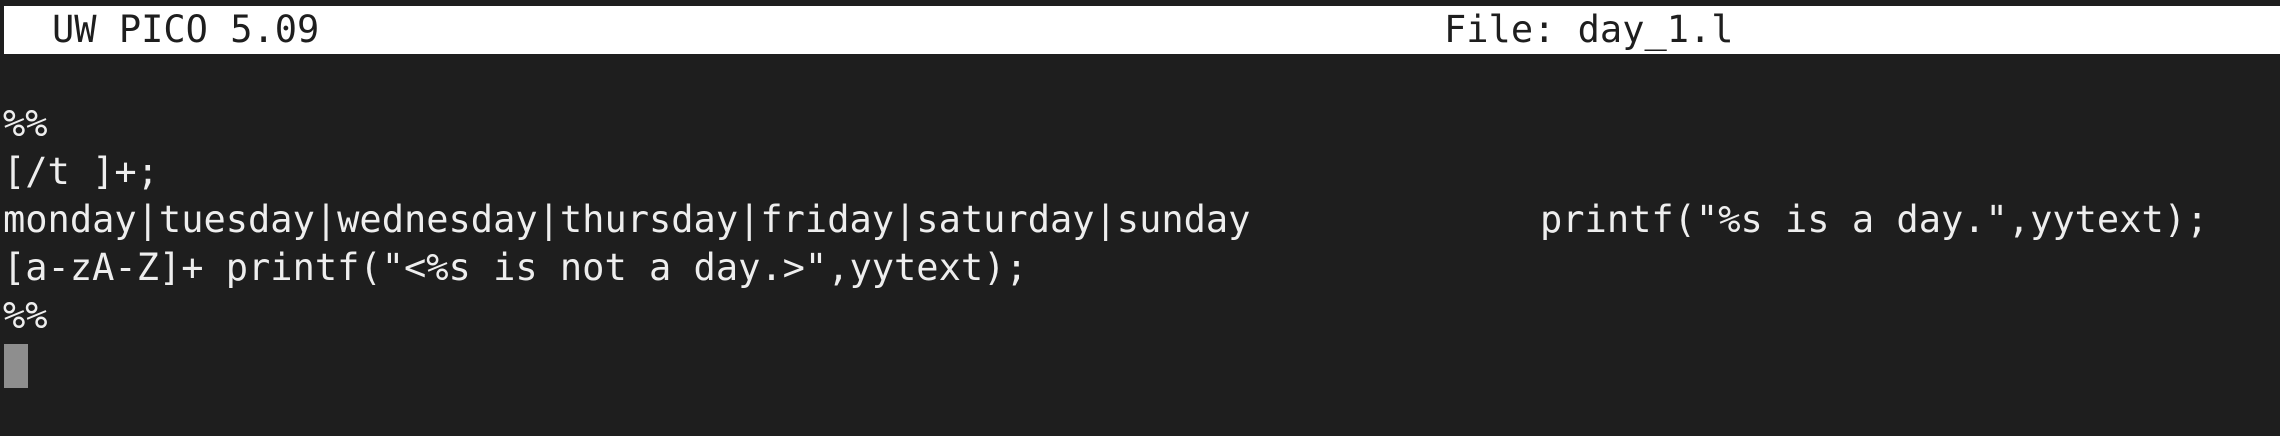  What do you see at coordinates (1142, 30) in the screenshot?
I see `title-bar: UW PICO 5.09 File: day_1.l` at bounding box center [1142, 30].